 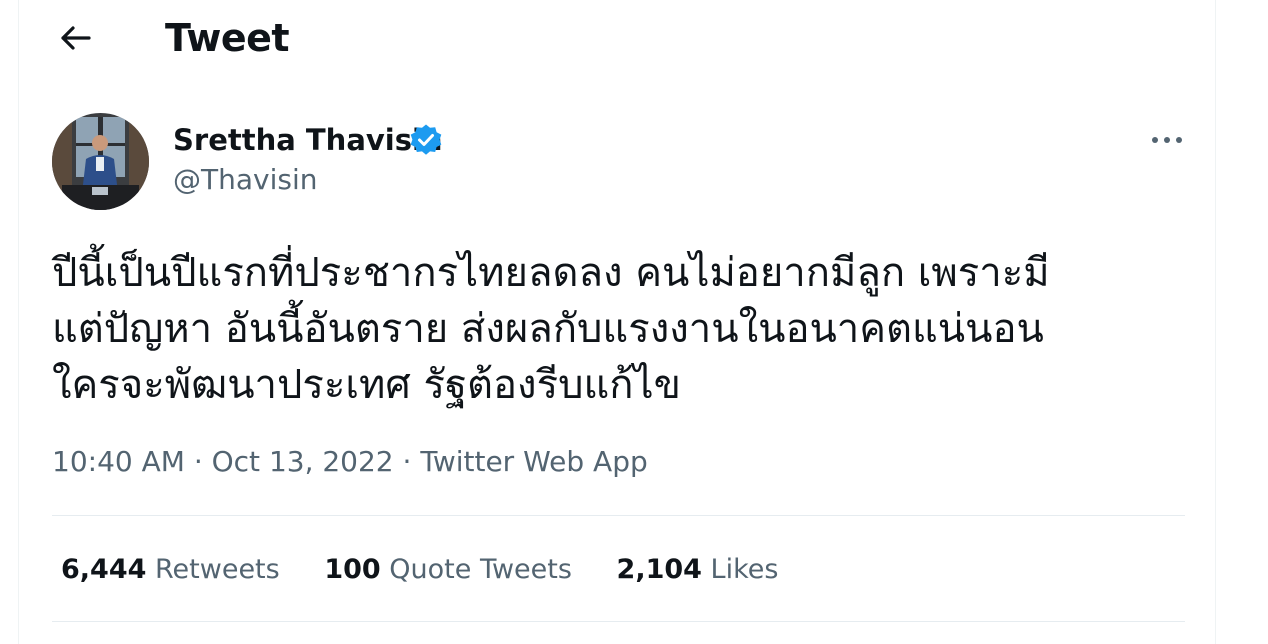 I want to click on tweet-time: 10:40 AM, so click(x=118, y=461).